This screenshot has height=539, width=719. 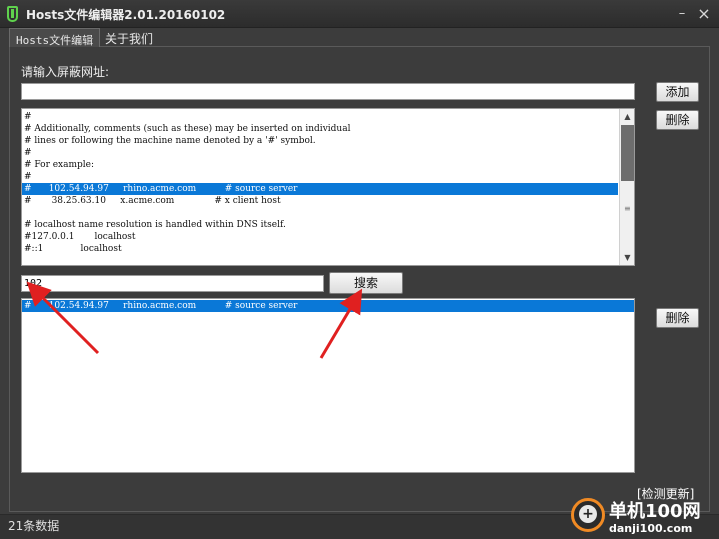 What do you see at coordinates (172, 283) in the screenshot?
I see `search-input: 102` at bounding box center [172, 283].